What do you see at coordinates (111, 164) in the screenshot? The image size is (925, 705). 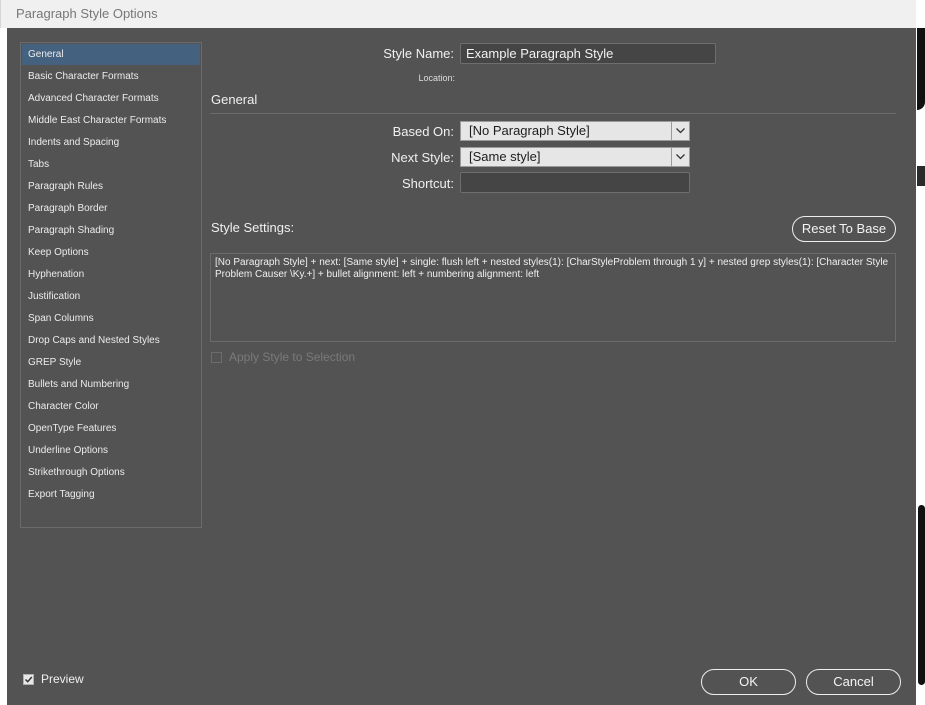 I see `sidebar-item-tabs: Tabs` at bounding box center [111, 164].